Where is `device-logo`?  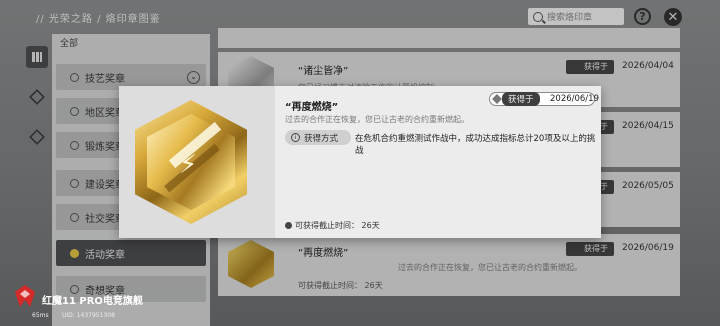
device-logo is located at coordinates (25, 296).